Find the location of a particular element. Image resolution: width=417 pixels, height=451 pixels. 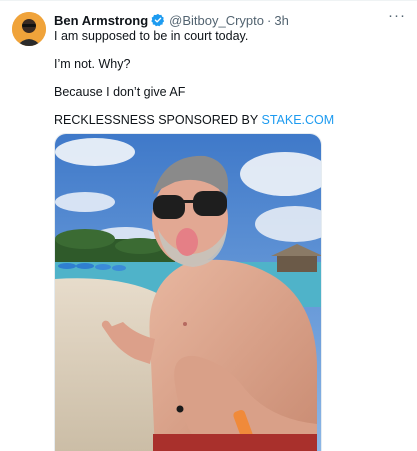

tweet-line-prefix: RECKLESSNESS SPONSORED BY is located at coordinates (158, 120).